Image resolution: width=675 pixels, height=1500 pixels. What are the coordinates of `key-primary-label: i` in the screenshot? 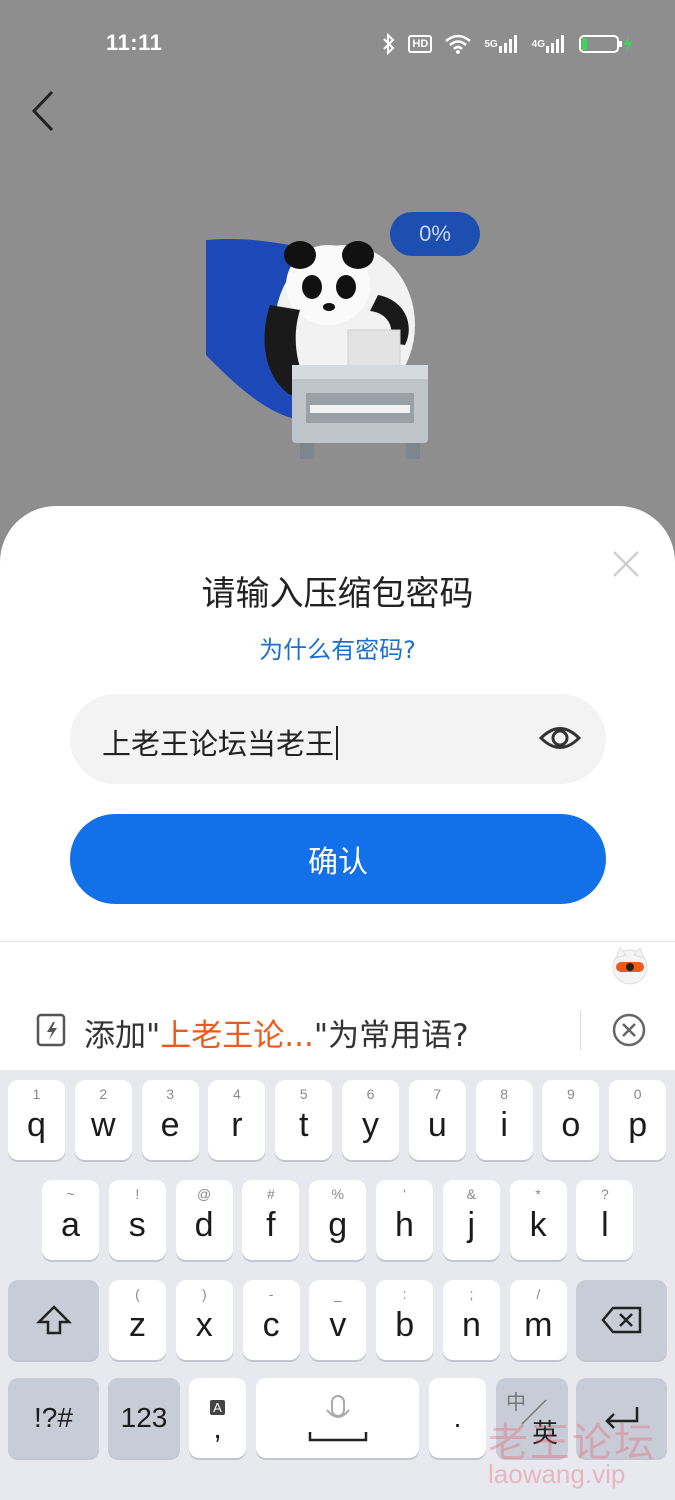 It's located at (504, 1124).